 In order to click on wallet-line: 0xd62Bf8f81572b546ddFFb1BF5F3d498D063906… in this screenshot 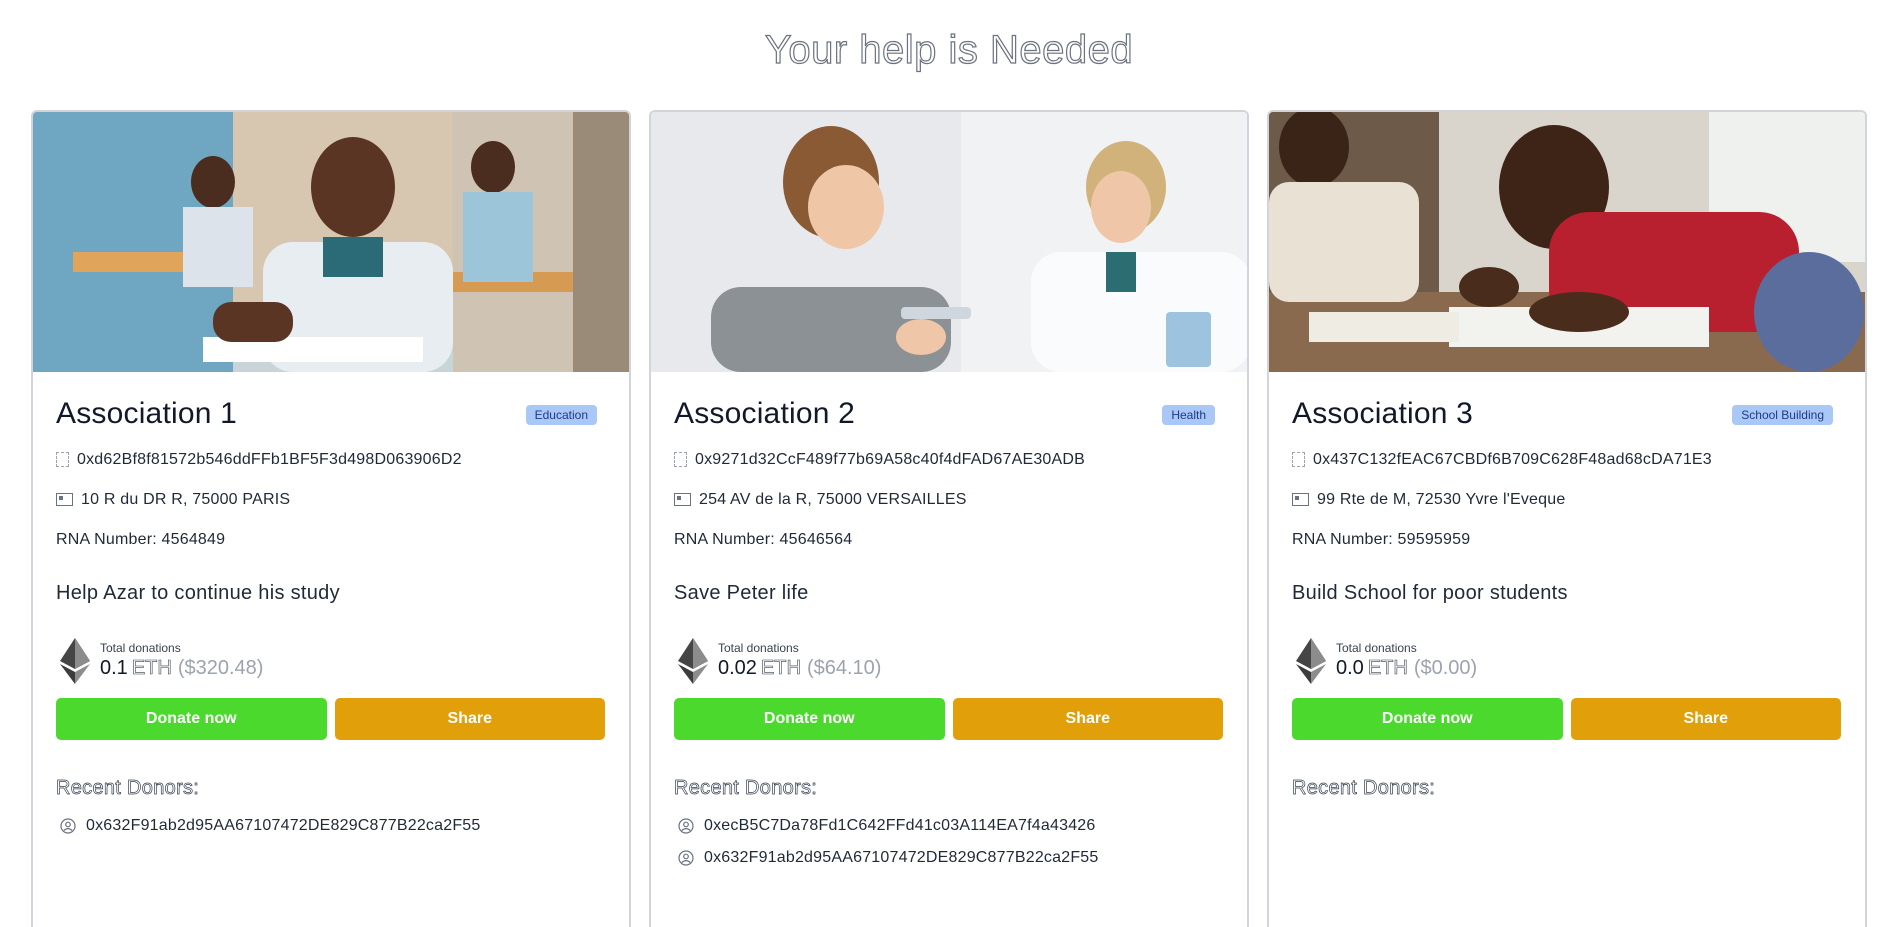, I will do `click(330, 459)`.